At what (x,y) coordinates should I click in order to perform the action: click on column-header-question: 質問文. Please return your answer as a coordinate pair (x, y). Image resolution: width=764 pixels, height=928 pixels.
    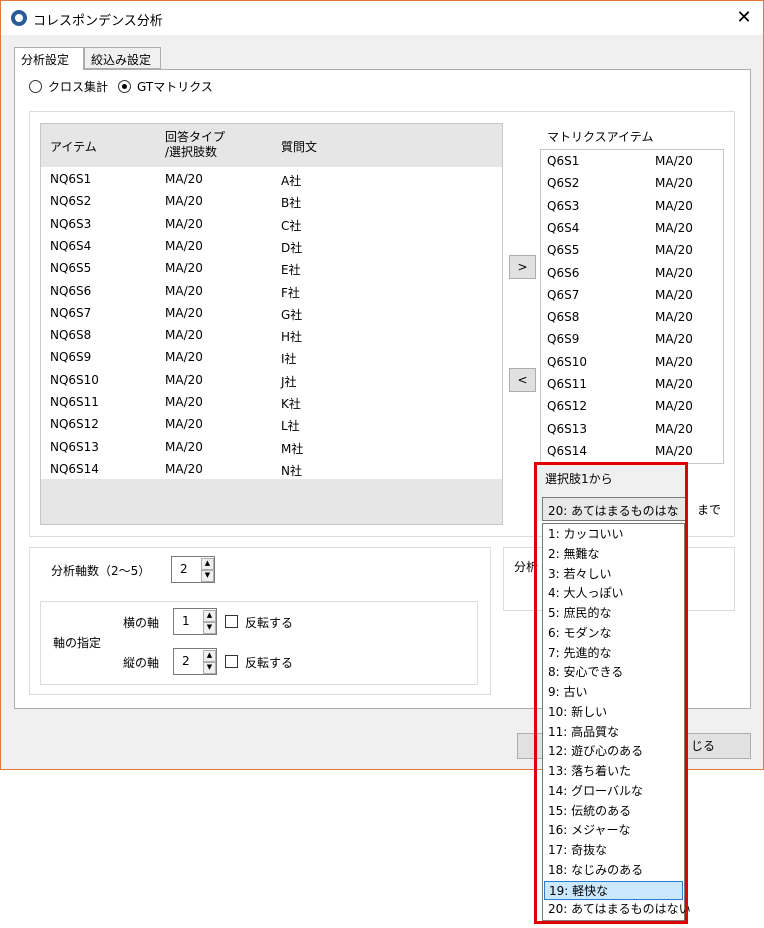
    Looking at the image, I should click on (299, 147).